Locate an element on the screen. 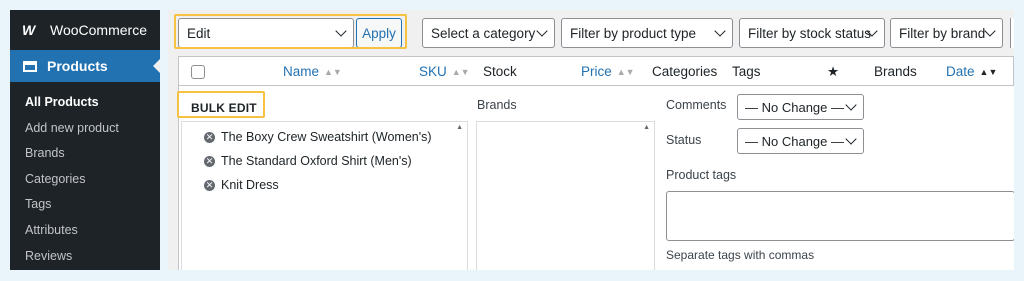 The width and height of the screenshot is (1024, 281). column-categories: Categories is located at coordinates (685, 71).